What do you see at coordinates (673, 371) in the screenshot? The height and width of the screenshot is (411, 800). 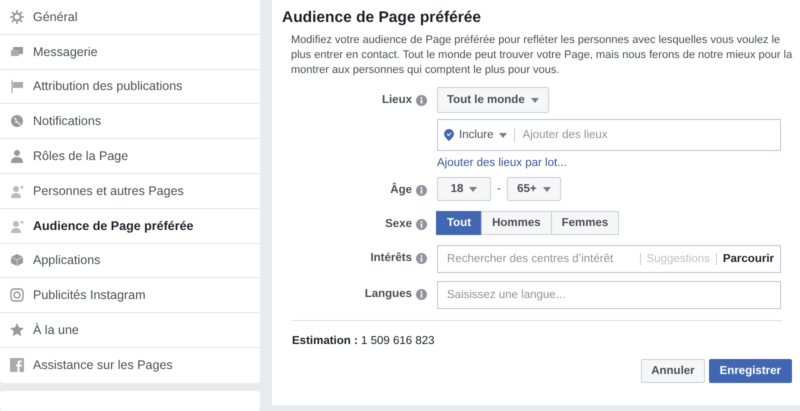 I see `cancel-button: Annuler` at bounding box center [673, 371].